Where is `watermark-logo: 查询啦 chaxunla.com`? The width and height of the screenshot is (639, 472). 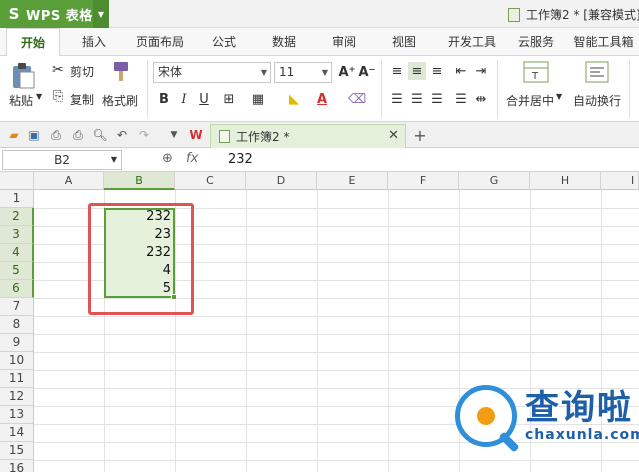
watermark-logo: 查询啦 chaxunla.com is located at coordinates (547, 419).